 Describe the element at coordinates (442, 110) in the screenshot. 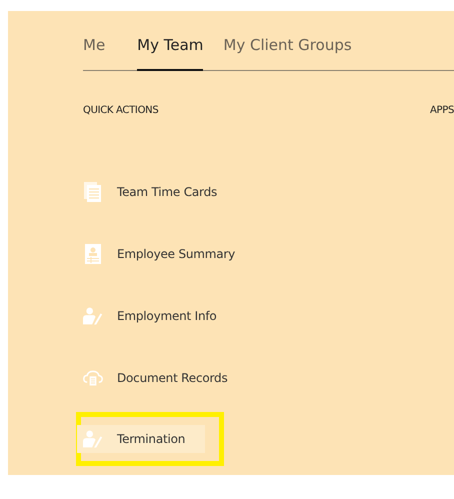

I see `section-heading: APPS` at that location.